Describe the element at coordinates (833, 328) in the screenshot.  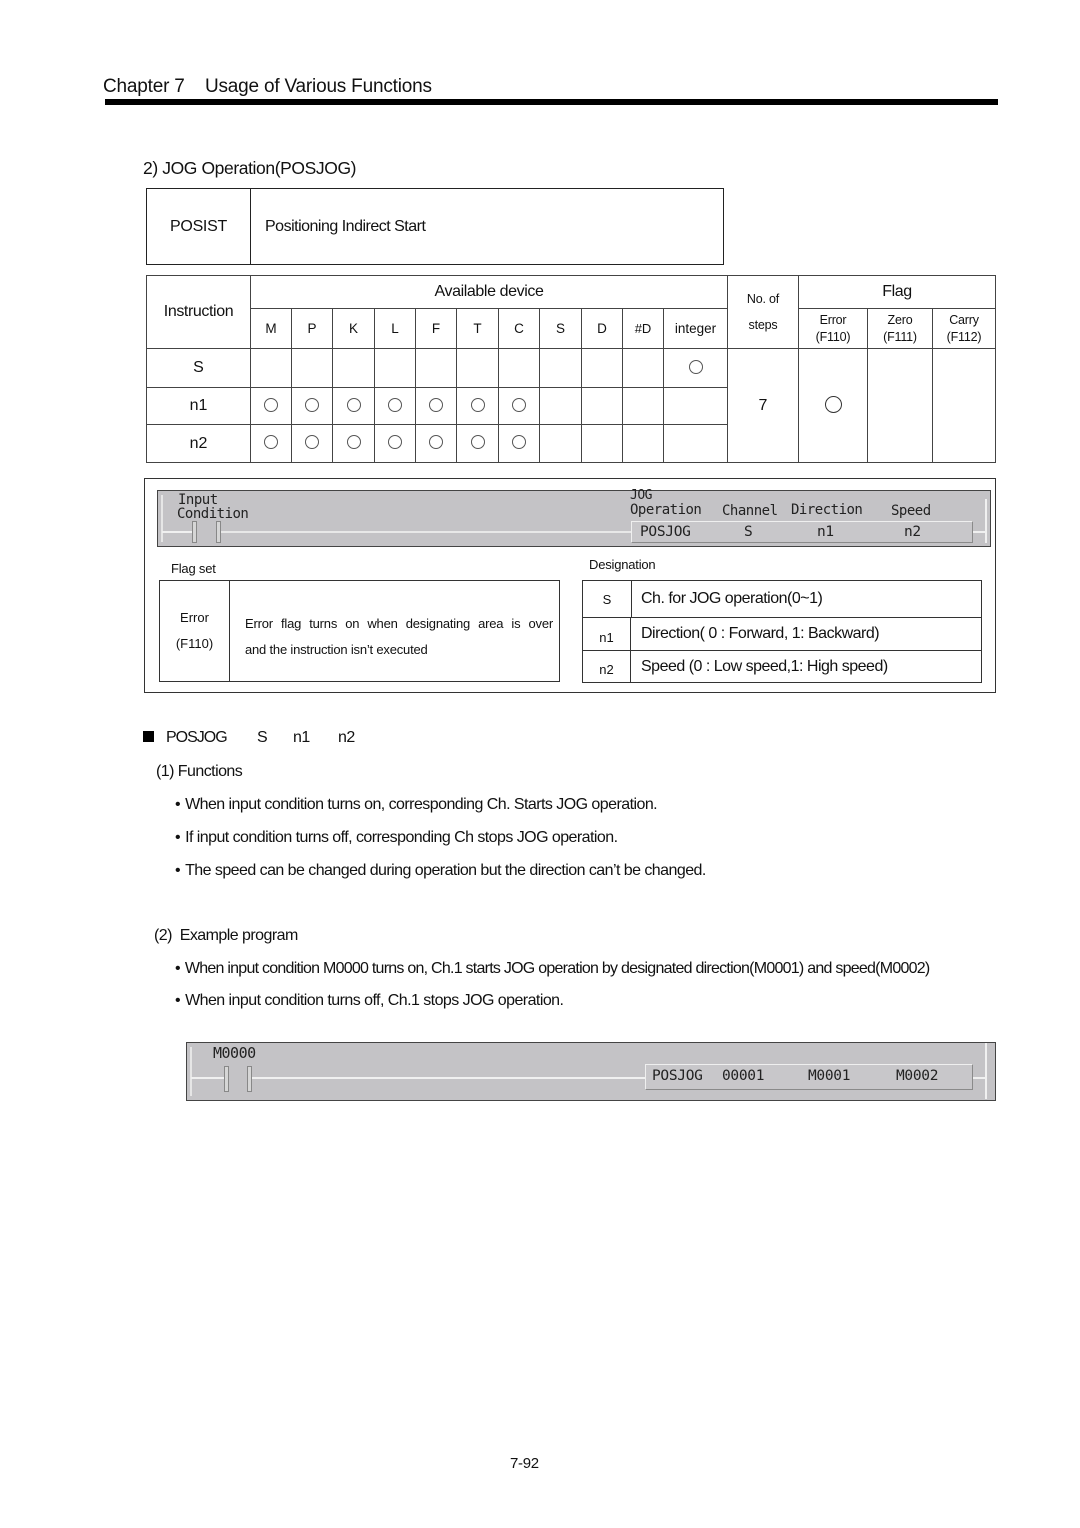
I see `flag-error-header: Error (F110)` at that location.